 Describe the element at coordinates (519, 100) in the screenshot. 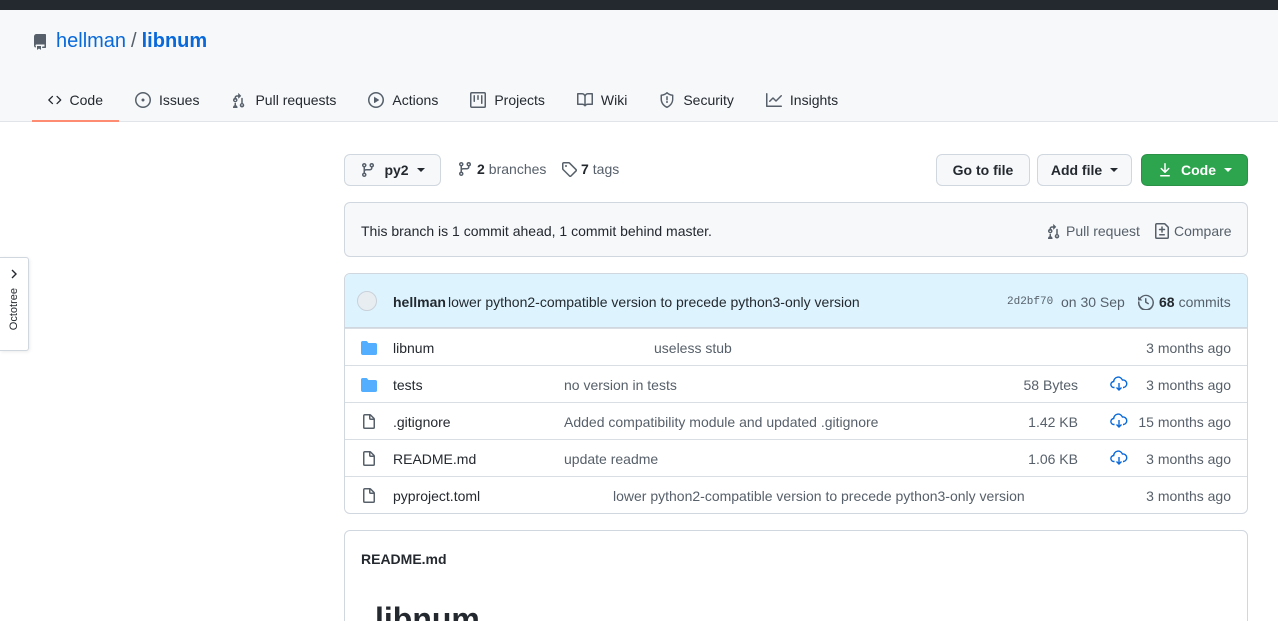

I see `tab-projects-label: Projects` at that location.